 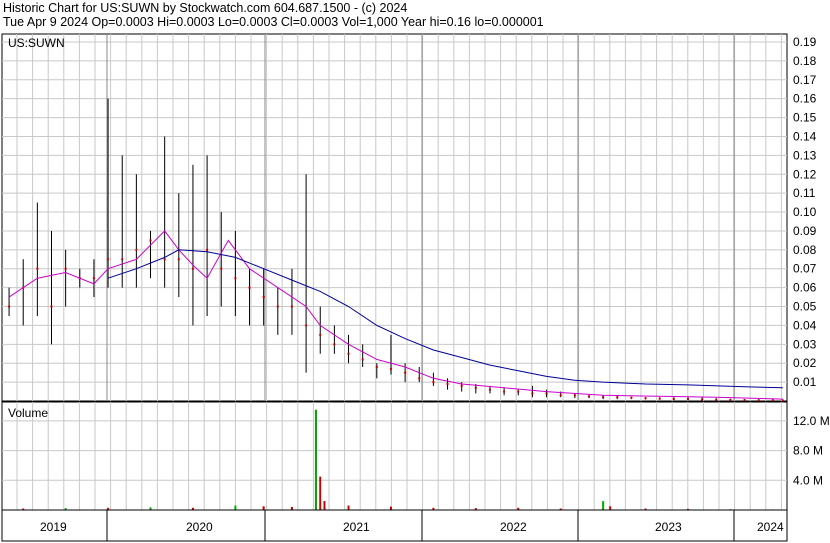 I want to click on price-y-tick-label: 0.06, so click(x=805, y=288).